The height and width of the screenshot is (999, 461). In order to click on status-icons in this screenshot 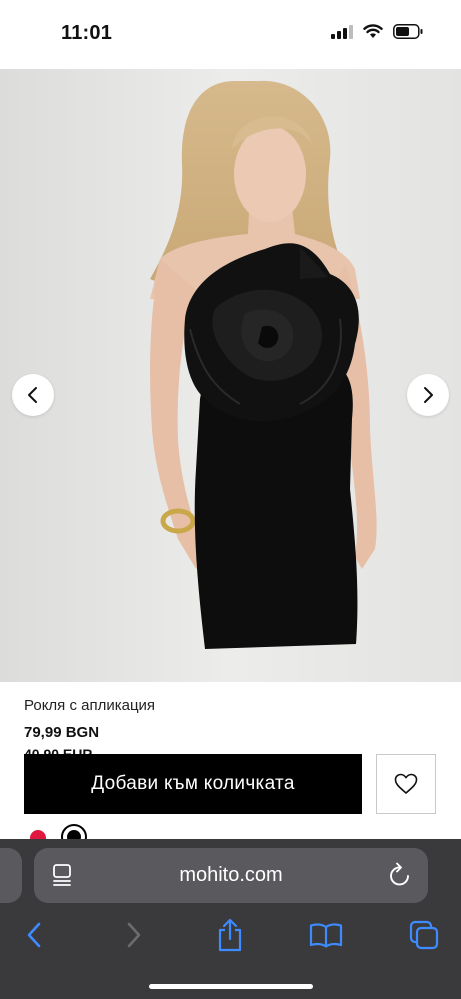, I will do `click(377, 31)`.